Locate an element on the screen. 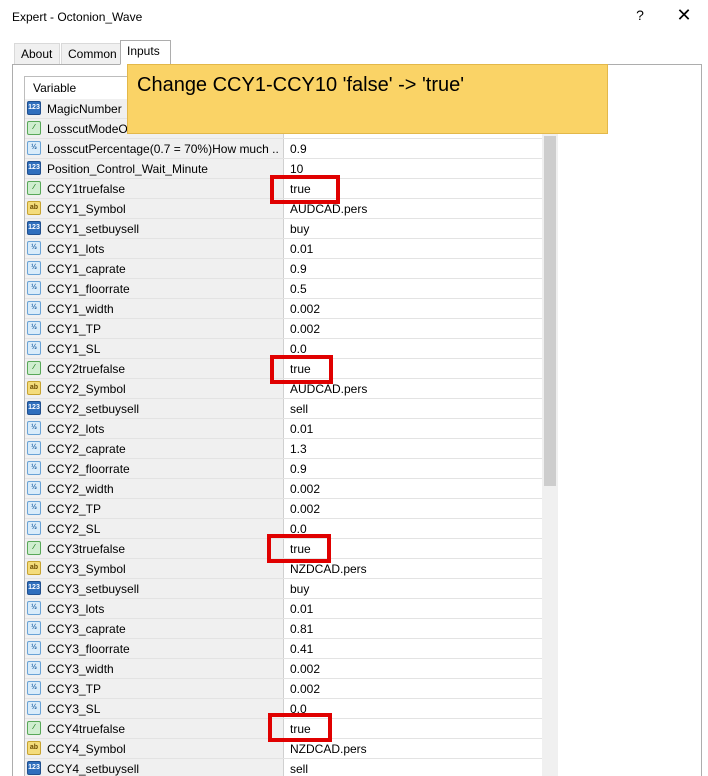  param-row: 123 Position_Control_Wait_Minute 10 is located at coordinates (284, 169).